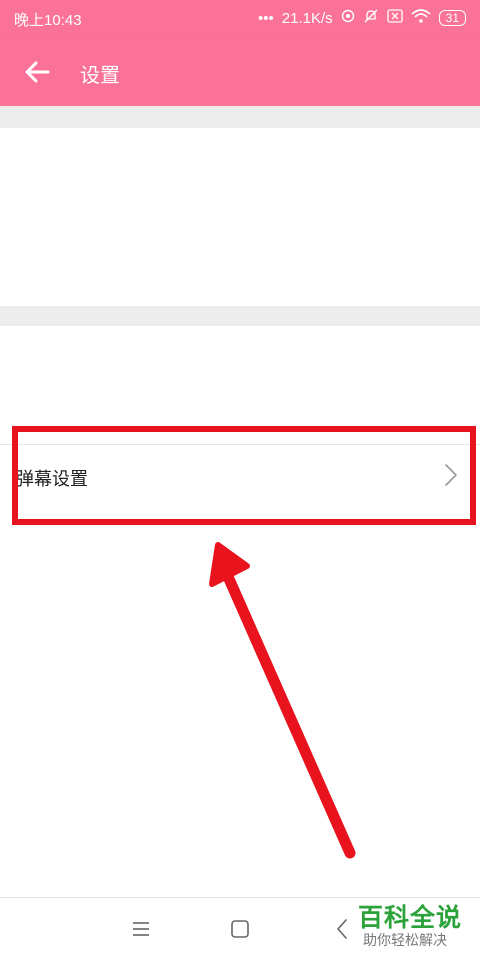 The height and width of the screenshot is (961, 480). I want to click on back-arrow-icon, so click(37, 72).